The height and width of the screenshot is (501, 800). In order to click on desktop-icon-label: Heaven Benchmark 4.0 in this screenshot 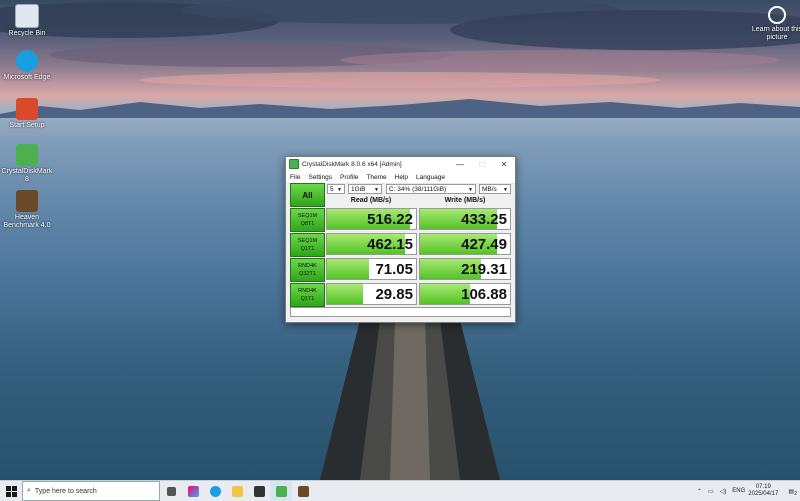, I will do `click(27, 221)`.